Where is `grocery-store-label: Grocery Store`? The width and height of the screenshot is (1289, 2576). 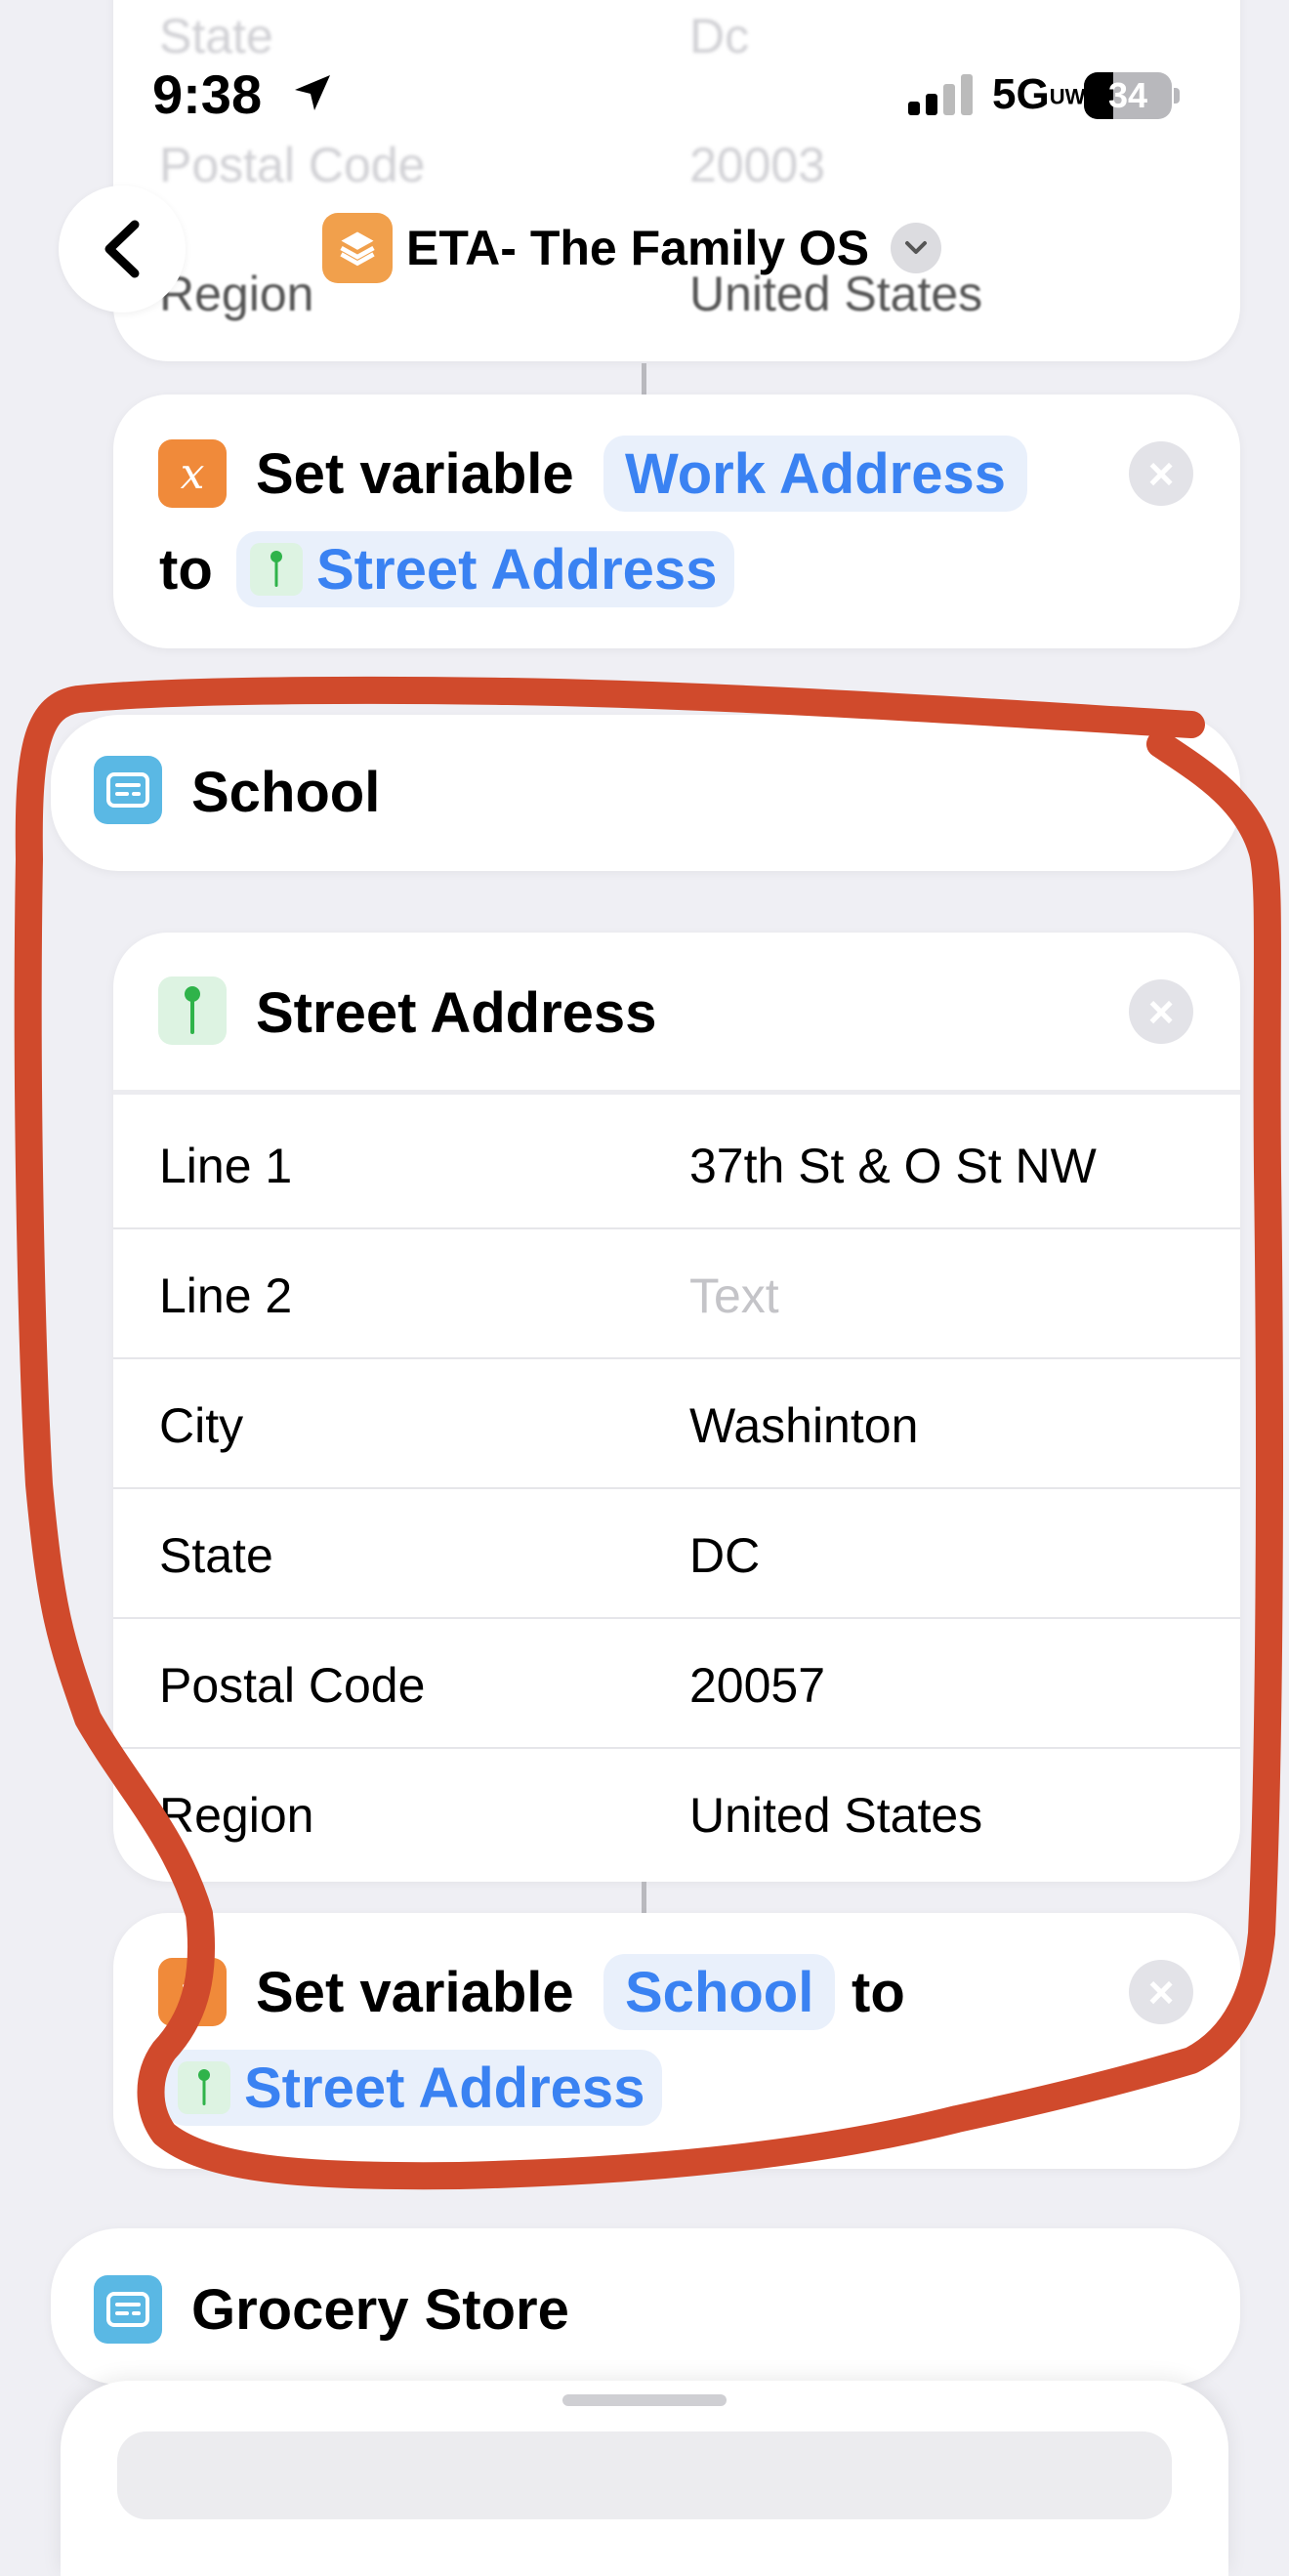
grocery-store-label: Grocery Store is located at coordinates (380, 2310).